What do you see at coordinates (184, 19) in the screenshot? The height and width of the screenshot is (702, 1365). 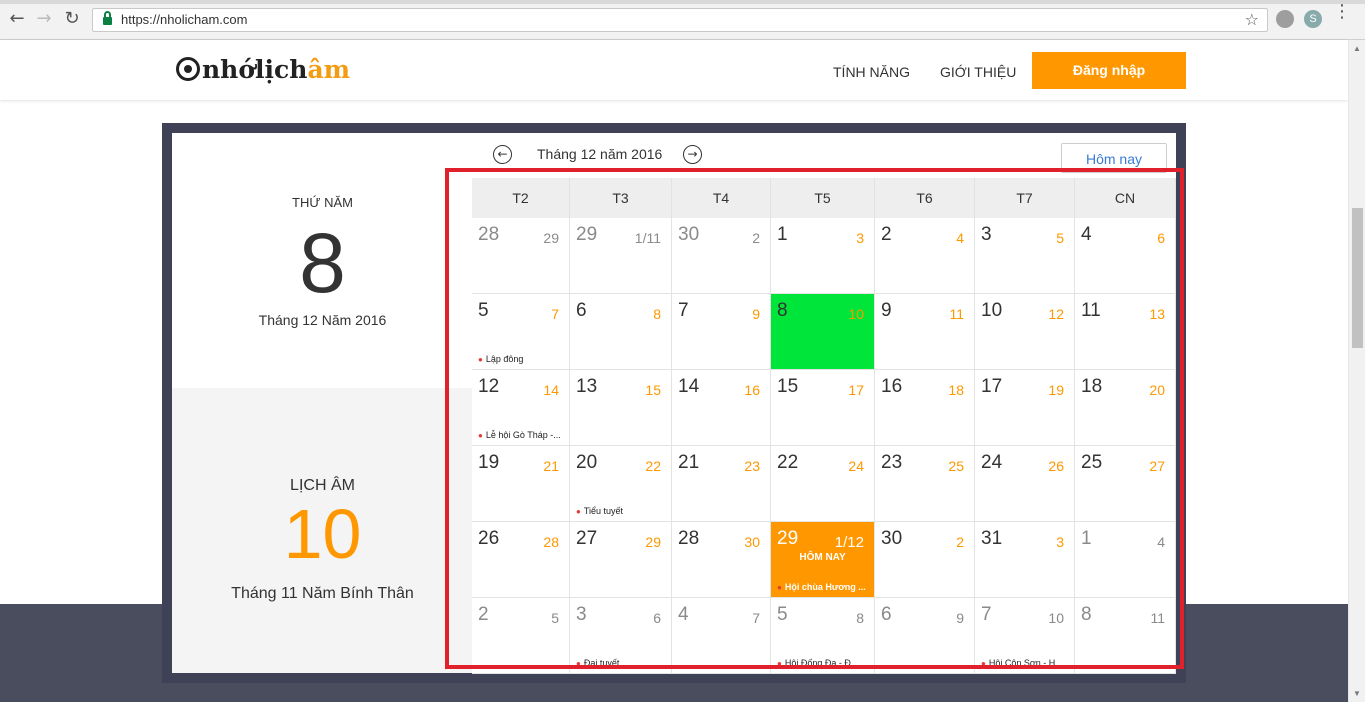 I see `url-text: https://nholicham.com` at bounding box center [184, 19].